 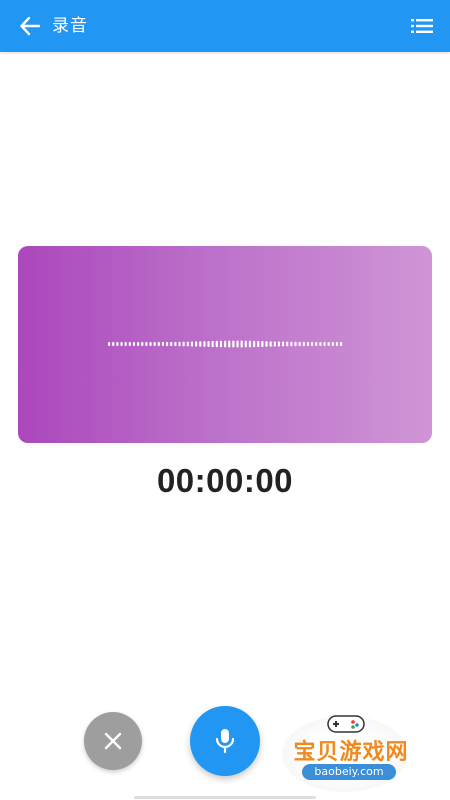 What do you see at coordinates (349, 772) in the screenshot?
I see `watermark-url: baobeiy.com` at bounding box center [349, 772].